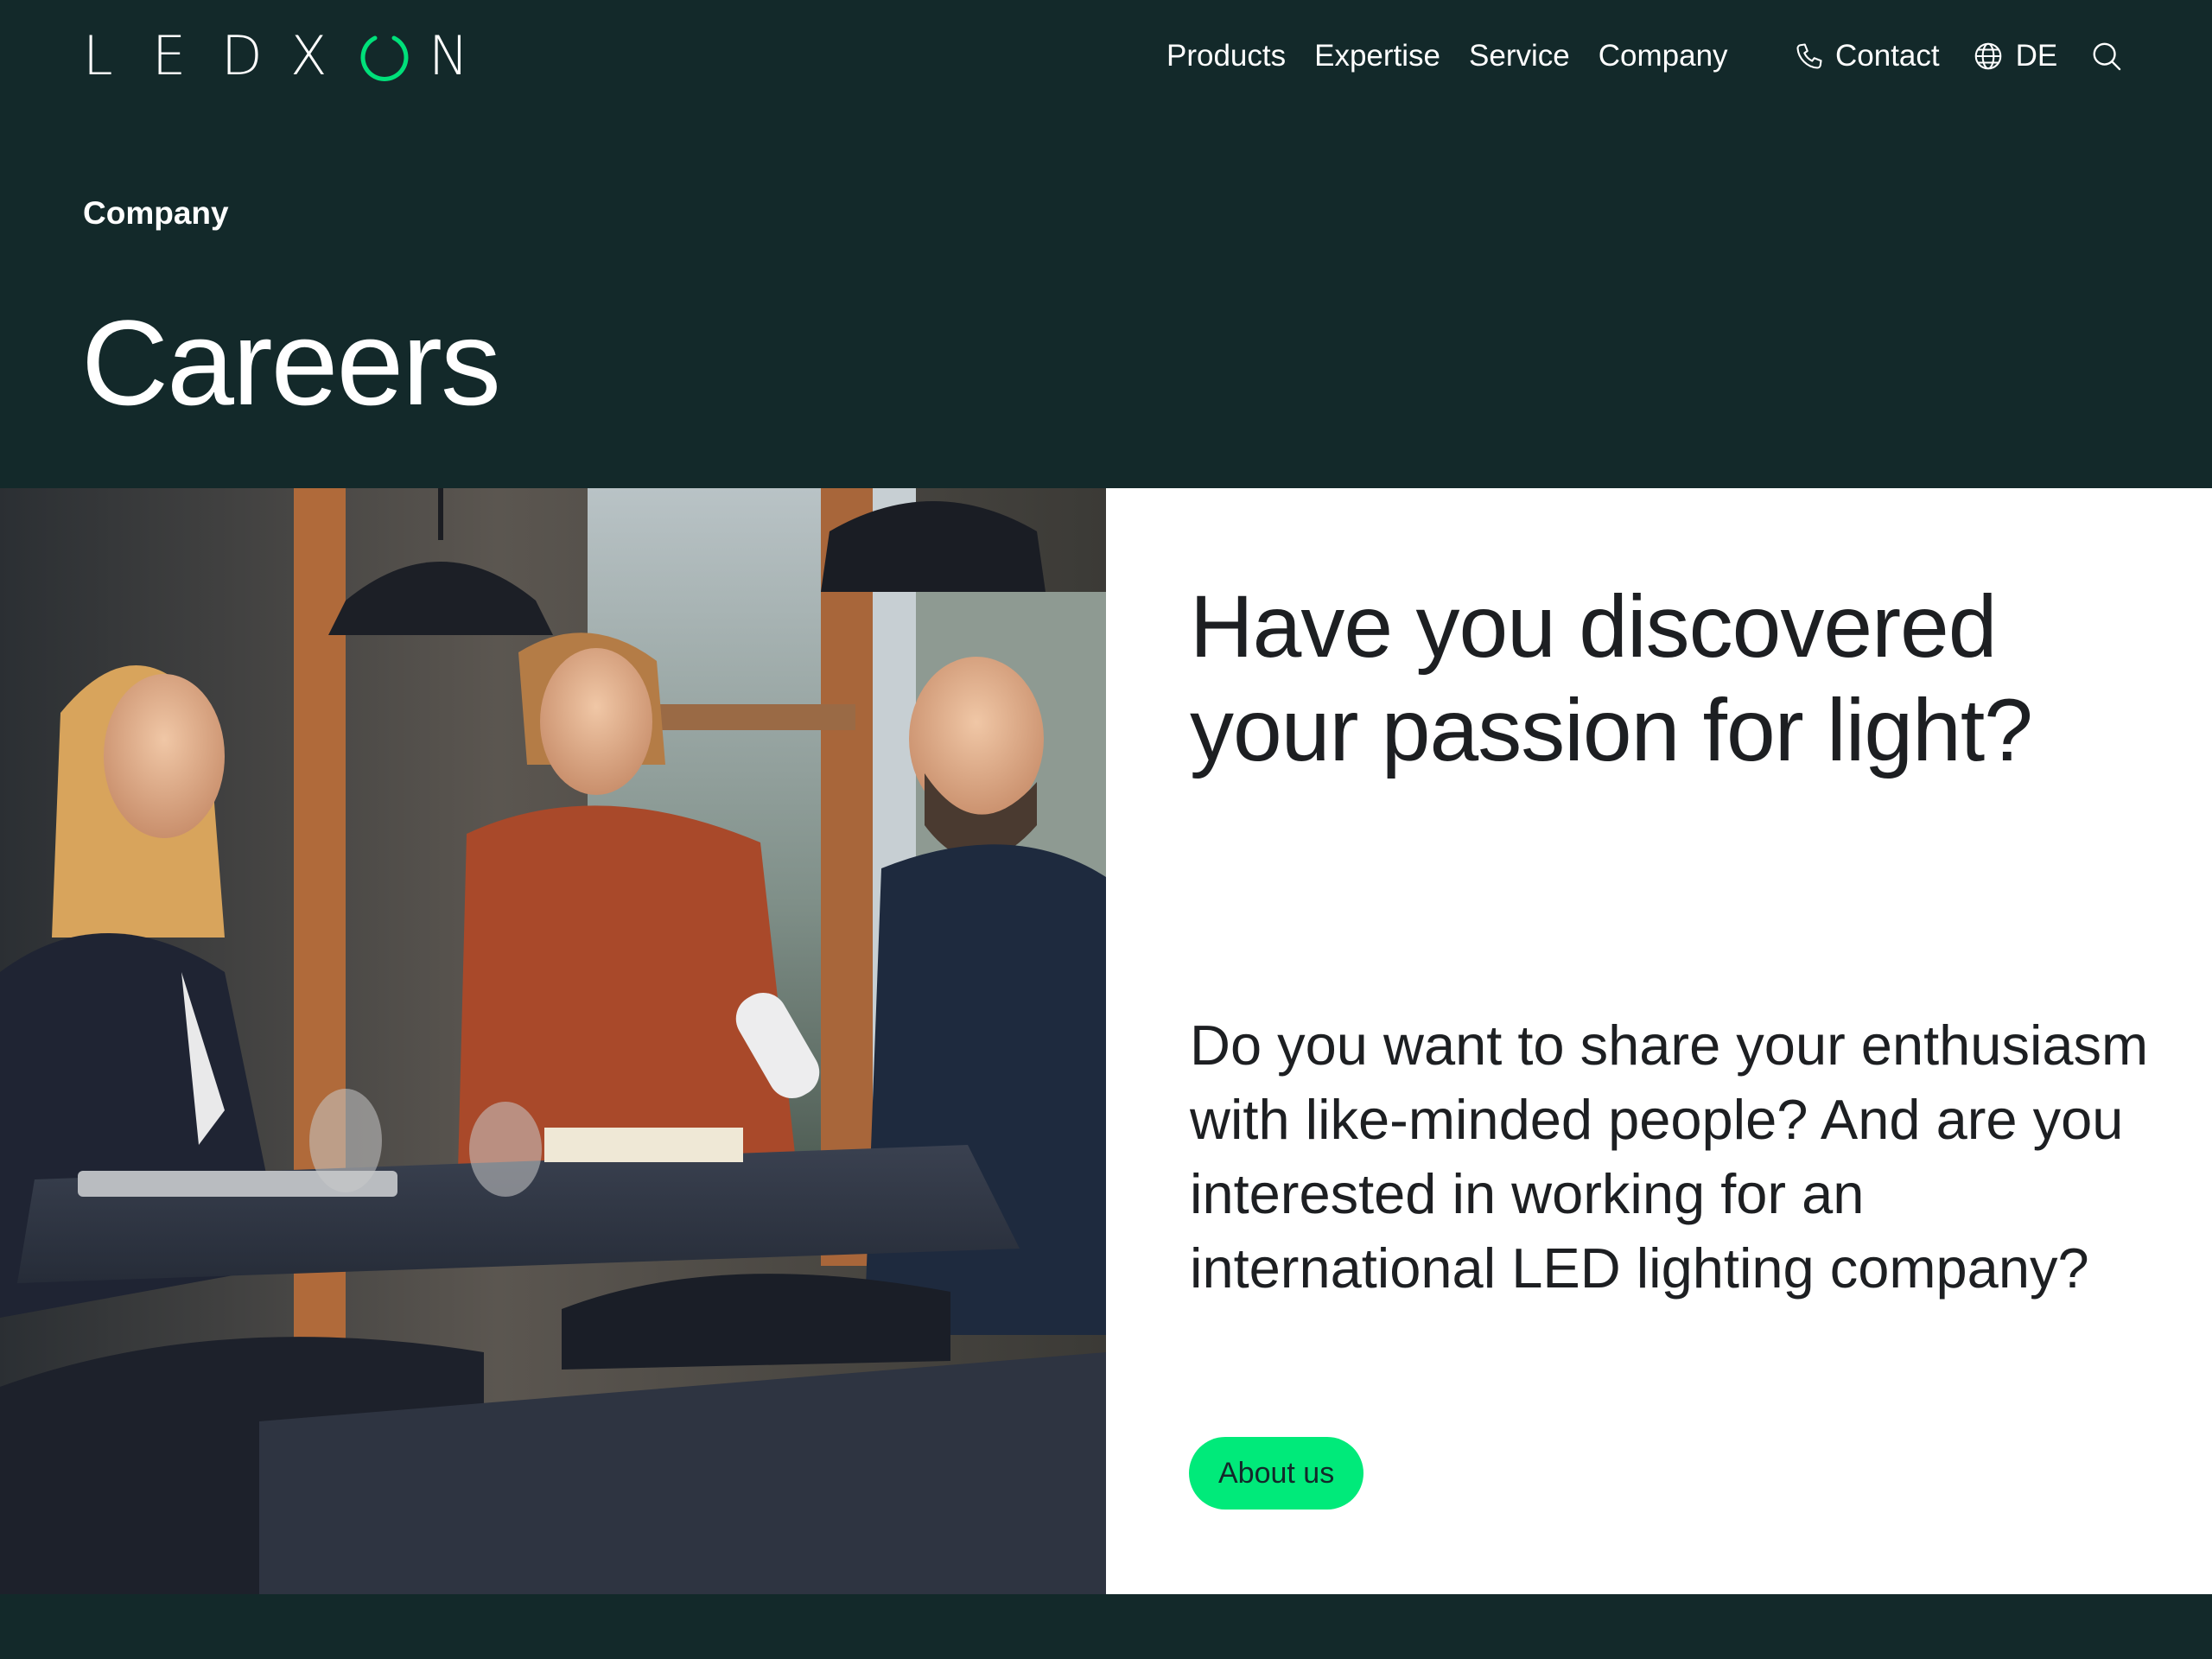 Image resolution: width=2212 pixels, height=1659 pixels. I want to click on header-utilities: Contact DE, so click(1958, 56).